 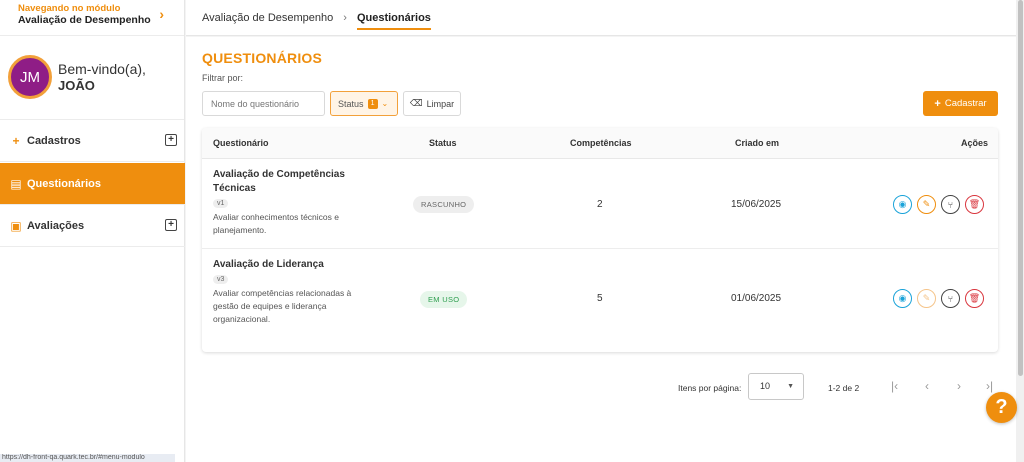 What do you see at coordinates (262, 58) in the screenshot?
I see `page-title: QUESTIONÁRIOS` at bounding box center [262, 58].